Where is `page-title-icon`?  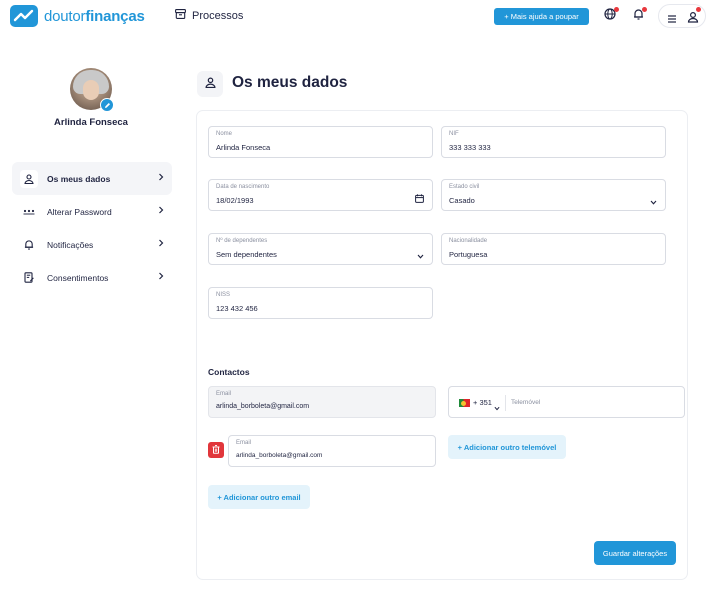
page-title-icon is located at coordinates (210, 84).